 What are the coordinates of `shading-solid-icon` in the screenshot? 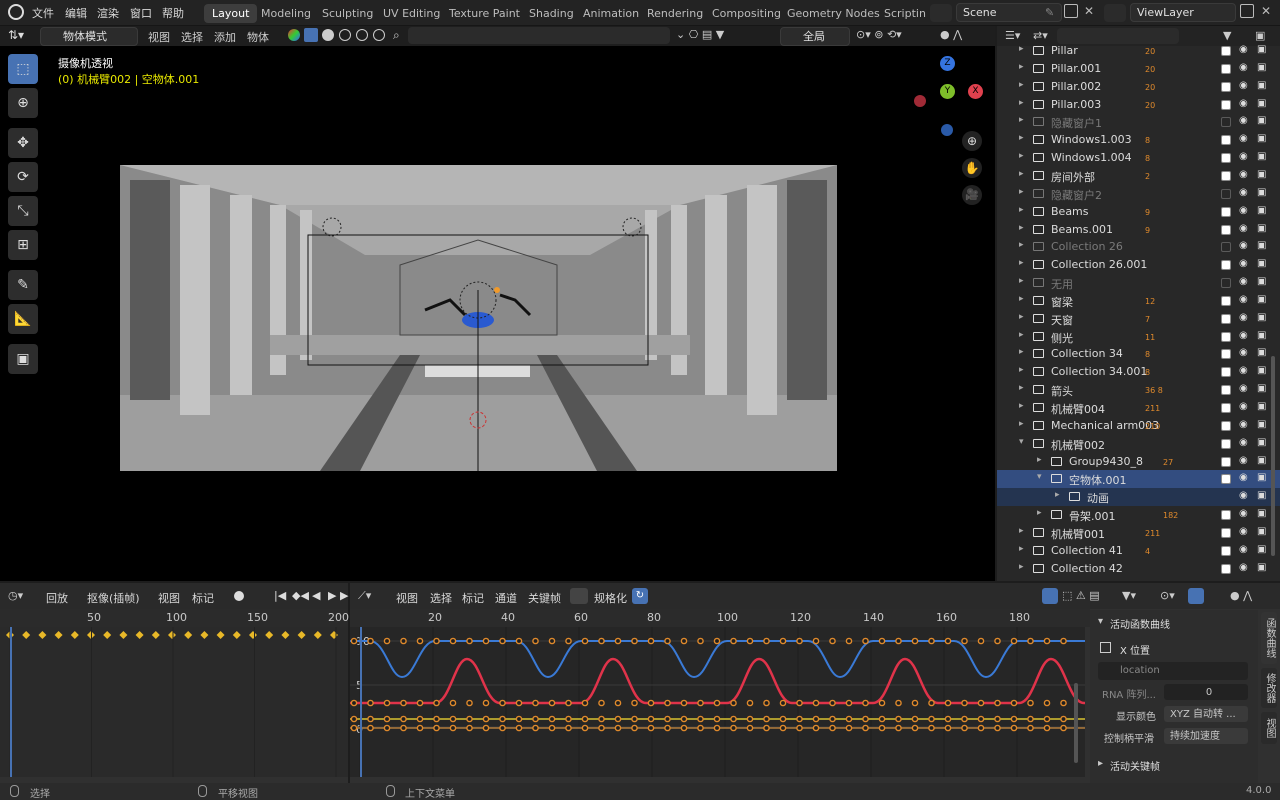 It's located at (294, 35).